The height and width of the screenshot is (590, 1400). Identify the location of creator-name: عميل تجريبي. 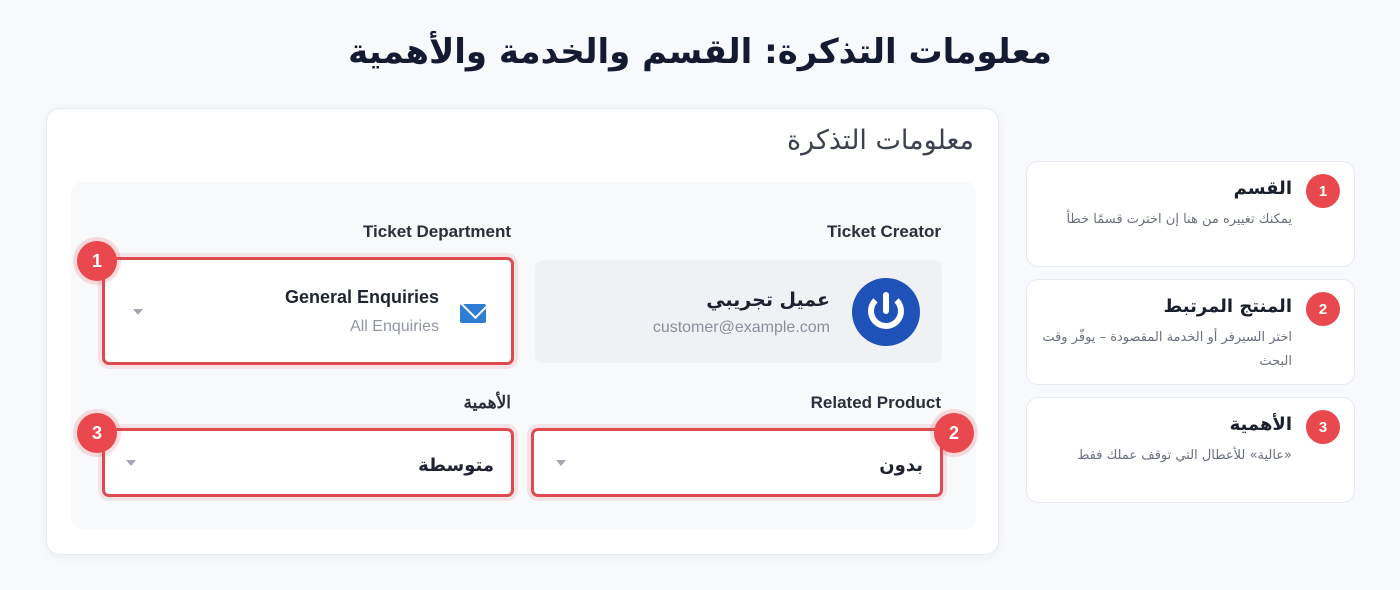
(768, 300).